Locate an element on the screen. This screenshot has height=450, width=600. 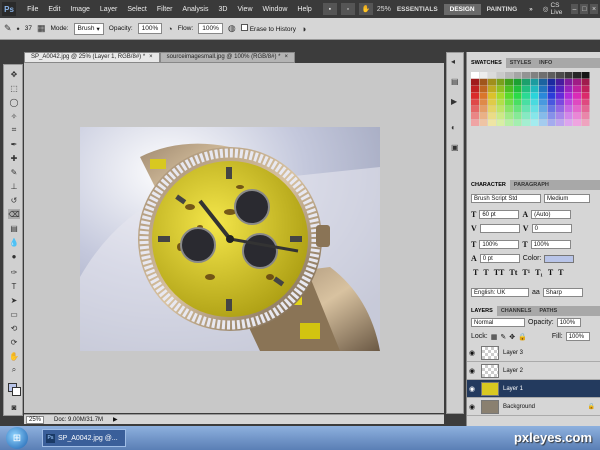
lock-transparency-icon: ▦ is located at coordinates (494, 337).